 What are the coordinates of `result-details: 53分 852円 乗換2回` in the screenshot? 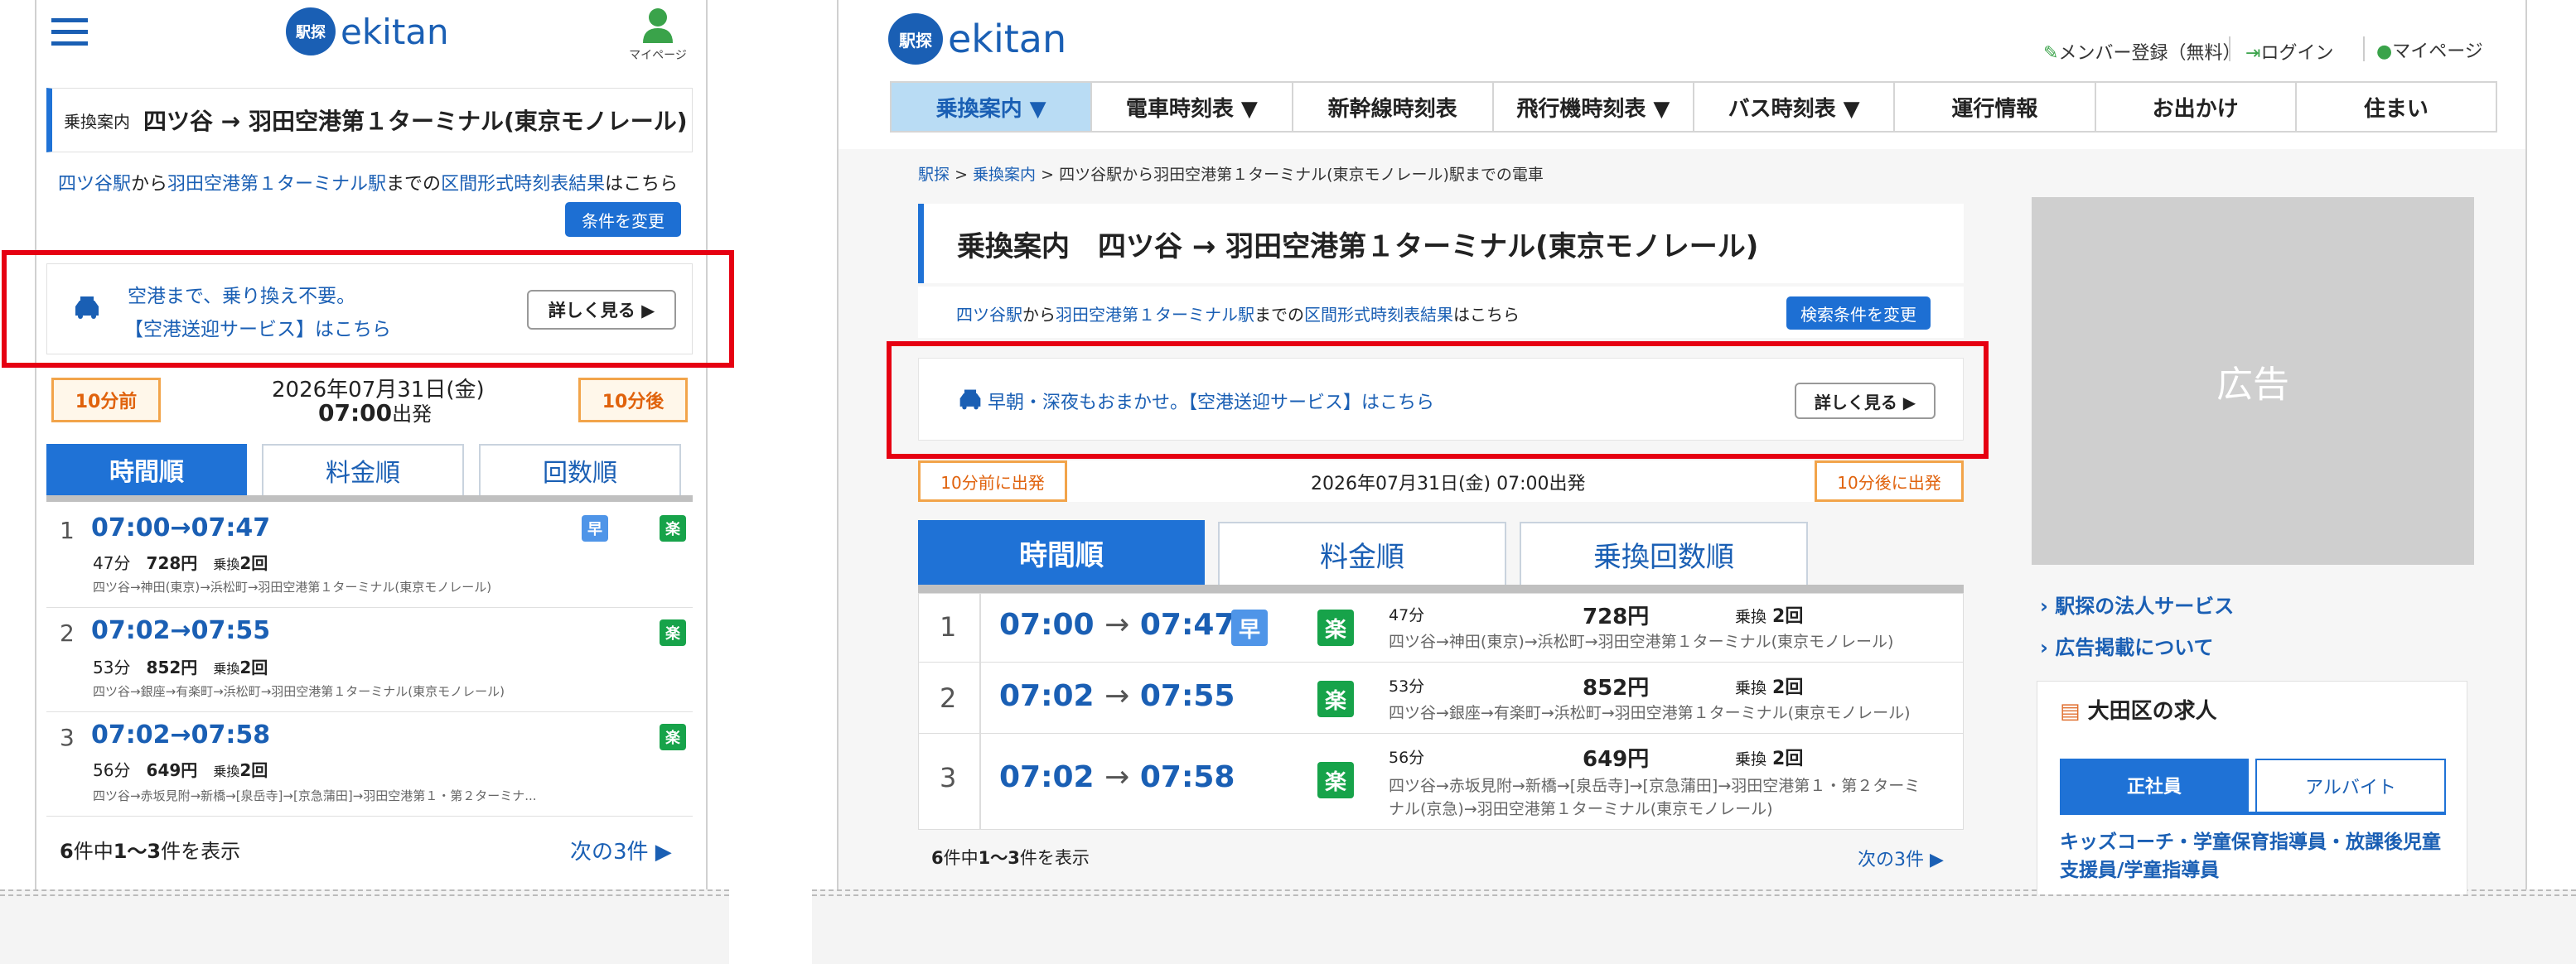 It's located at (180, 667).